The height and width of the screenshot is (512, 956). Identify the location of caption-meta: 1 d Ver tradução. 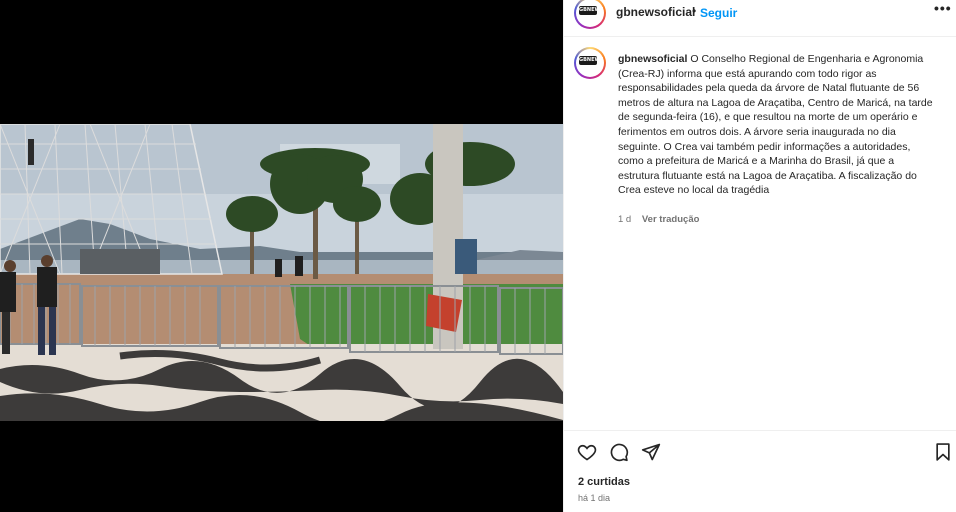
(658, 219).